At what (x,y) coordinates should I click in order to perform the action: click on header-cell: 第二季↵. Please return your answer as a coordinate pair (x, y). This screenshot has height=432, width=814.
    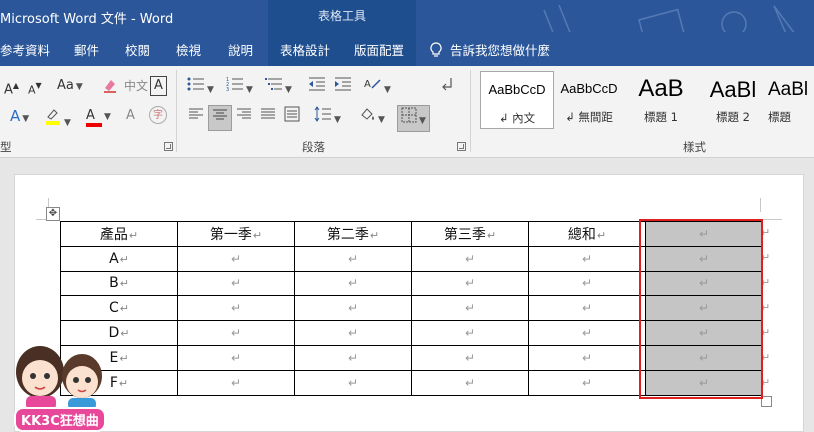
    Looking at the image, I should click on (353, 234).